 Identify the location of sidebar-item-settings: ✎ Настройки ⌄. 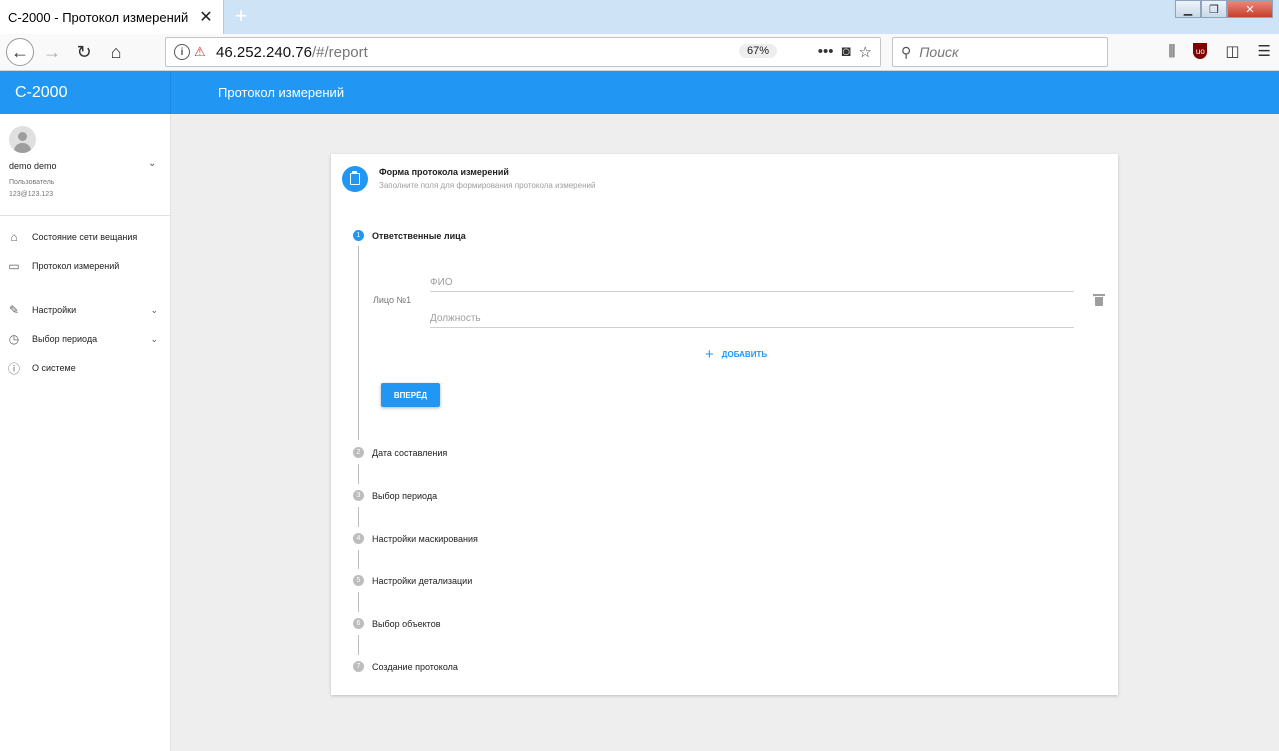
(85, 310).